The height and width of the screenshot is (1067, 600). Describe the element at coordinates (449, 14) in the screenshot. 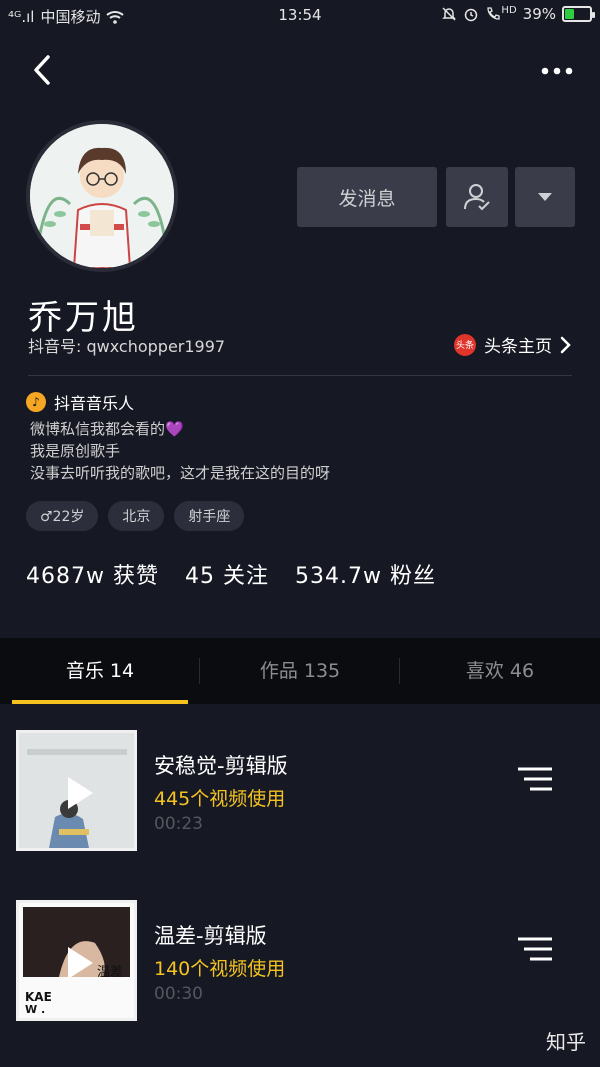

I see `mute-bell-icon` at that location.